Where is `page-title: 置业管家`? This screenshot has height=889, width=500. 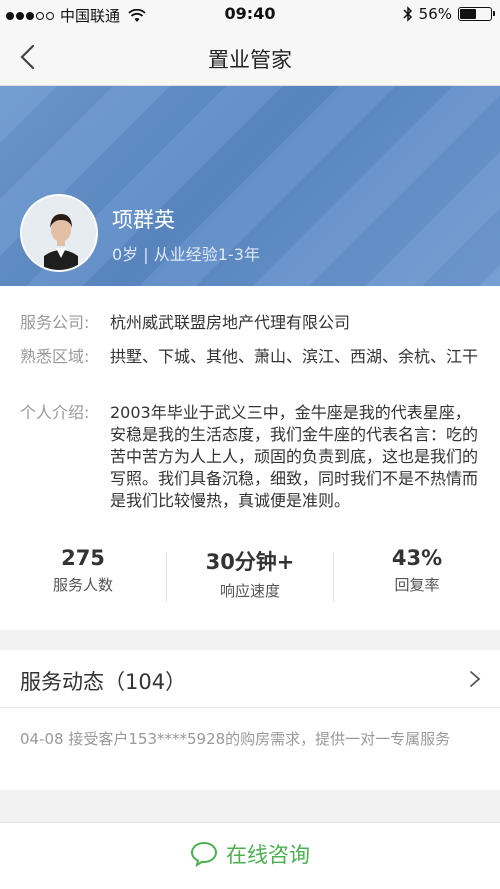
page-title: 置业管家 is located at coordinates (250, 60).